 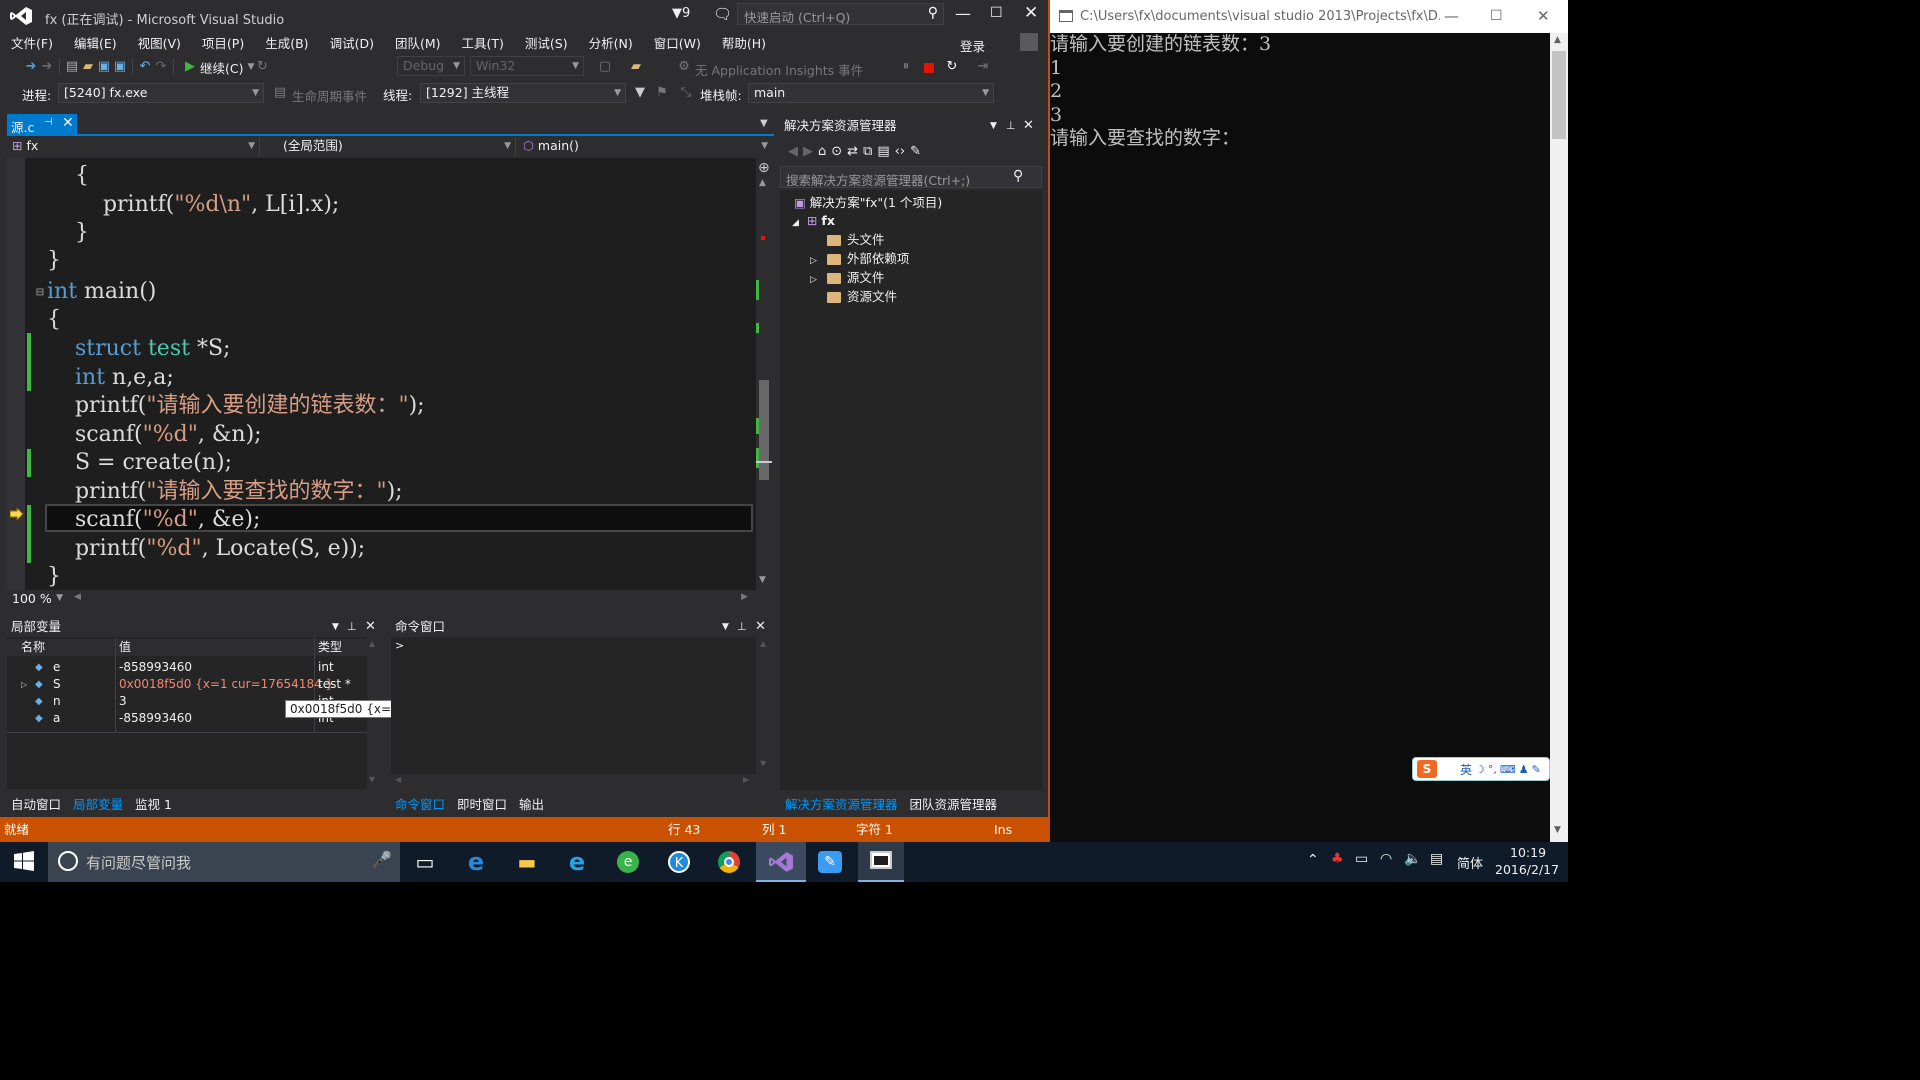 What do you see at coordinates (847, 240) in the screenshot?
I see `tree-folder: 头文件` at bounding box center [847, 240].